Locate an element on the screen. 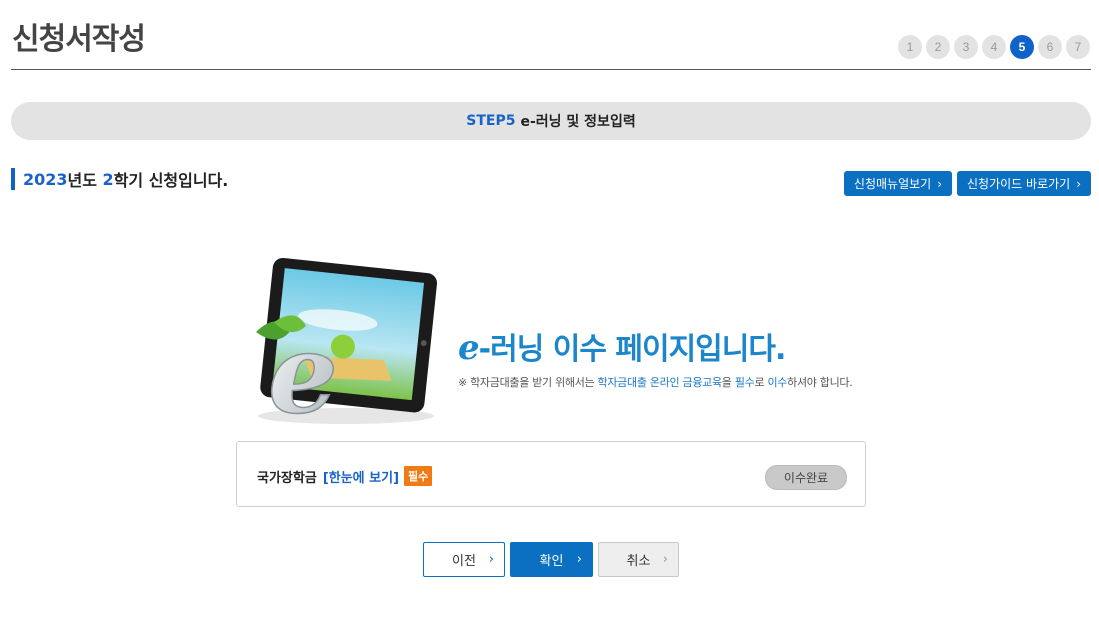 This screenshot has height=622, width=1099. step-indicator: 1 2 3 4 5 6 7 is located at coordinates (994, 47).